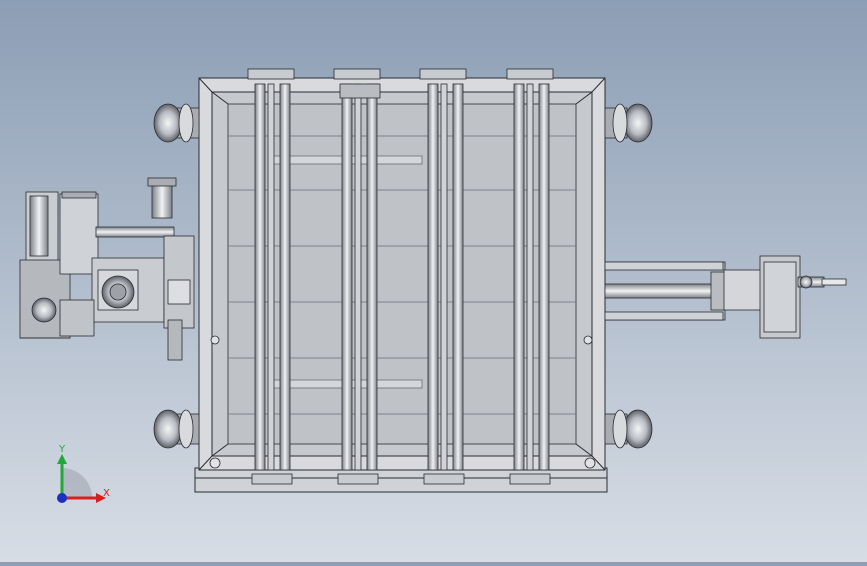 The image size is (867, 566). Describe the element at coordinates (62, 449) in the screenshot. I see `y-axis-label: Y` at that location.